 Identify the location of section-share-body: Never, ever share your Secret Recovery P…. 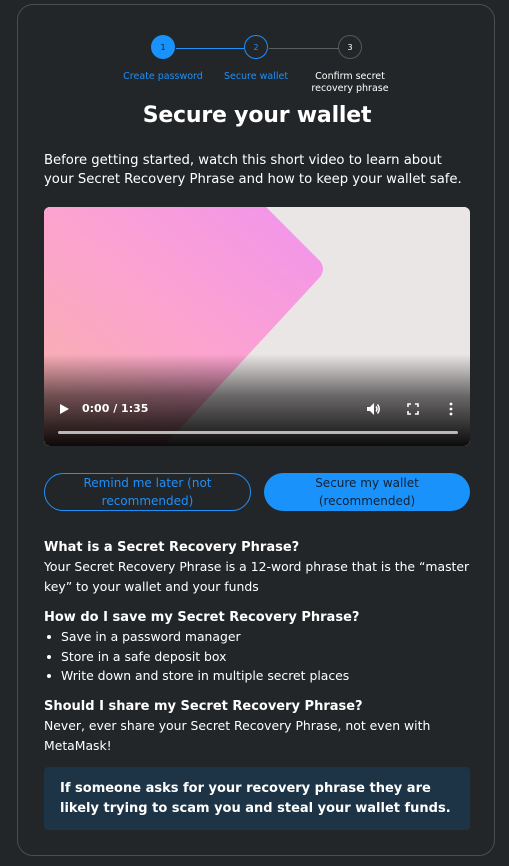
(237, 735).